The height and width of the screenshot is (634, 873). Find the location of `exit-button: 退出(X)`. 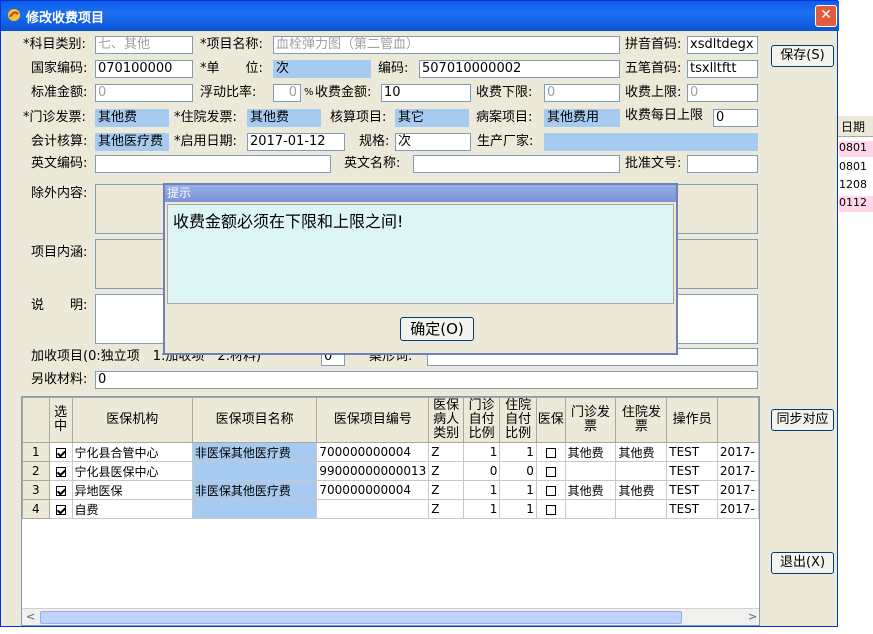

exit-button: 退出(X) is located at coordinates (802, 563).